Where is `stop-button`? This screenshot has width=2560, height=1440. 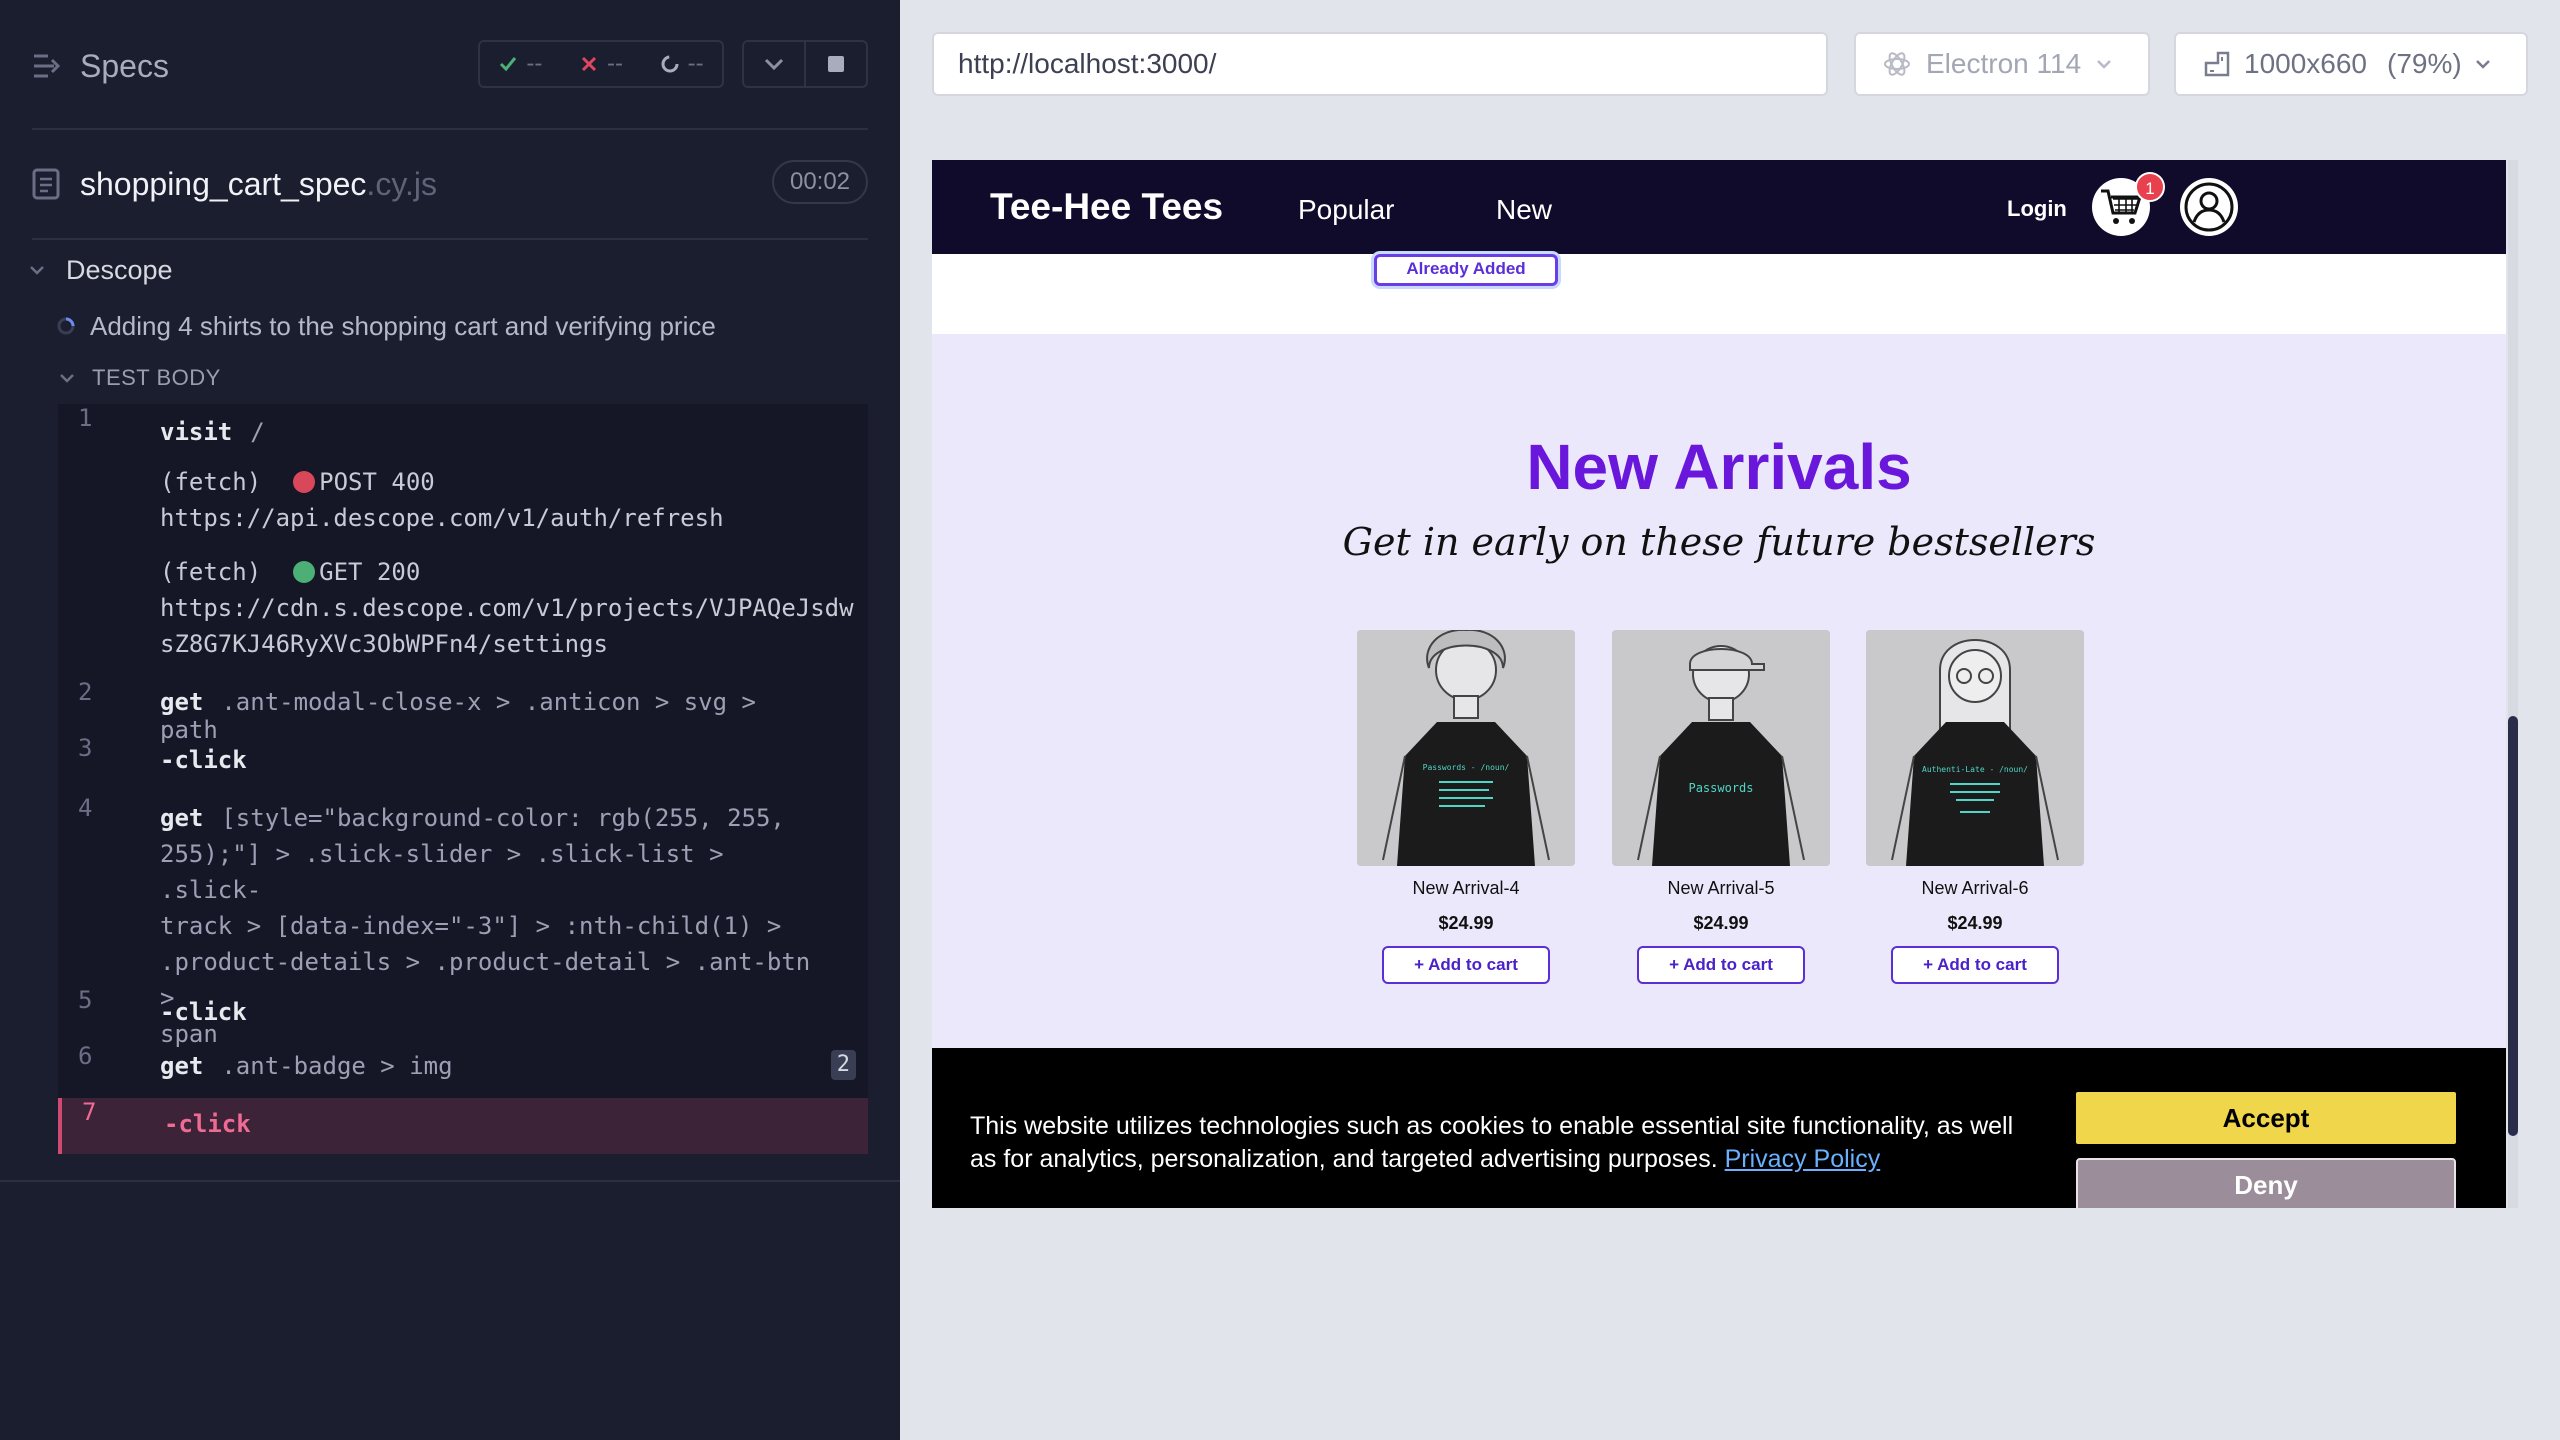
stop-button is located at coordinates (836, 64).